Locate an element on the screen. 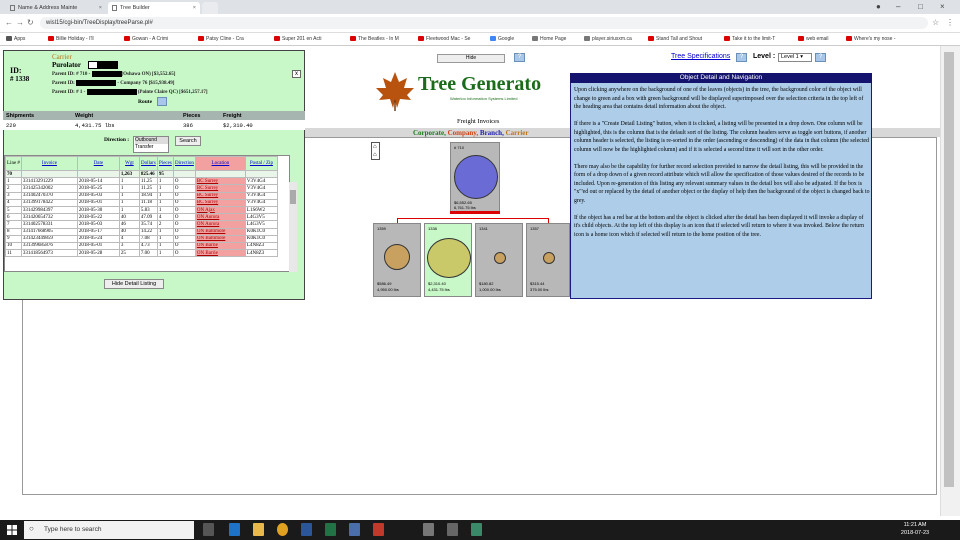 This screenshot has width=960, height=540. direction-option: Transfer is located at coordinates (151, 147).